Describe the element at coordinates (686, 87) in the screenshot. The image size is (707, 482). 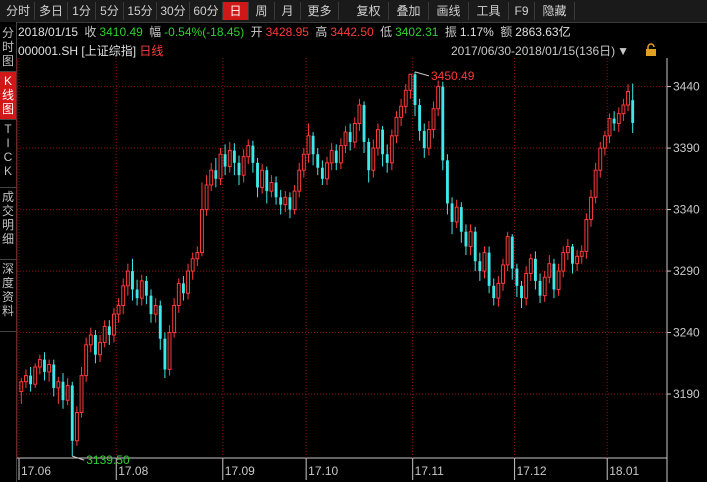
I see `y-tick-label: 3440` at that location.